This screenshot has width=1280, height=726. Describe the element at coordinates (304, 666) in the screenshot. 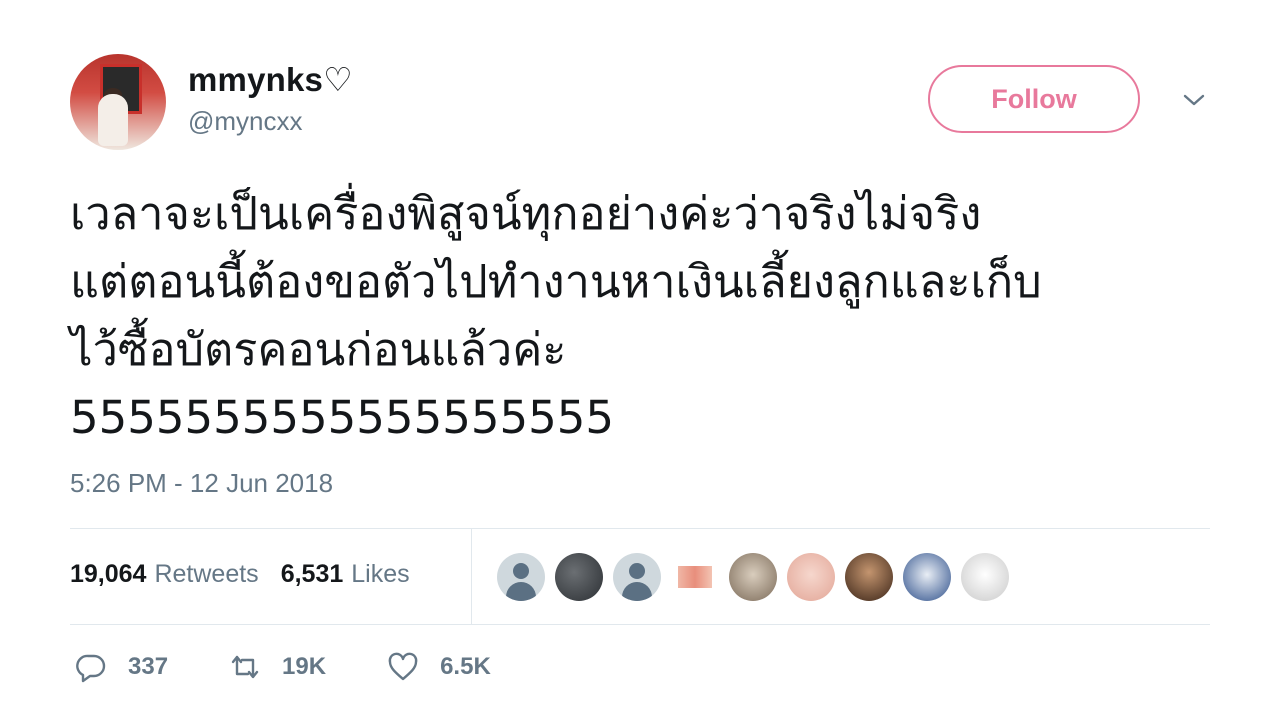

I see `retweet-count: 19K` at that location.